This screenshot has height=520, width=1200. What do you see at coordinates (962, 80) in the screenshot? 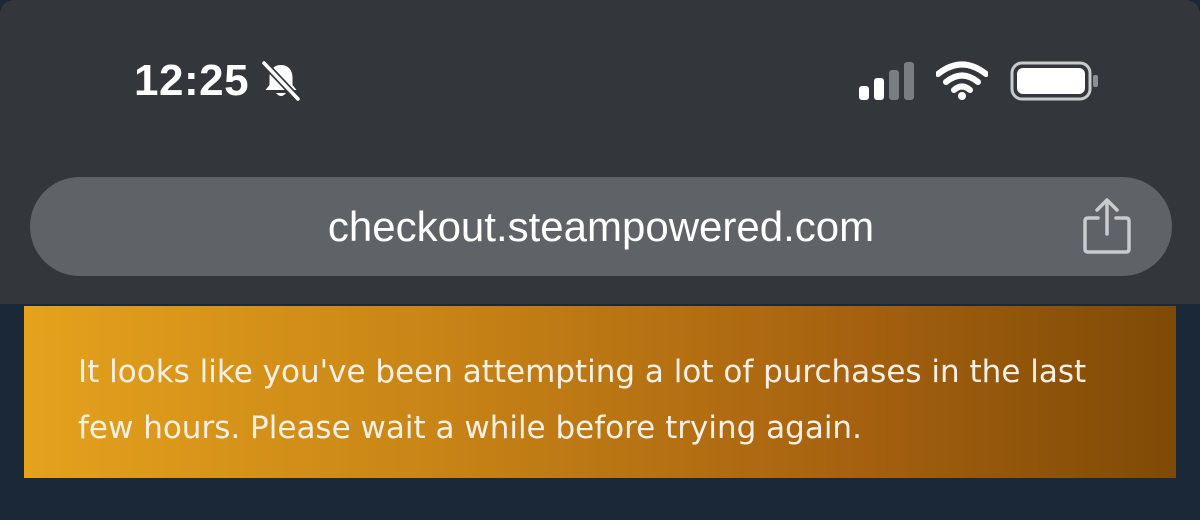
I see `wifi-icon` at bounding box center [962, 80].